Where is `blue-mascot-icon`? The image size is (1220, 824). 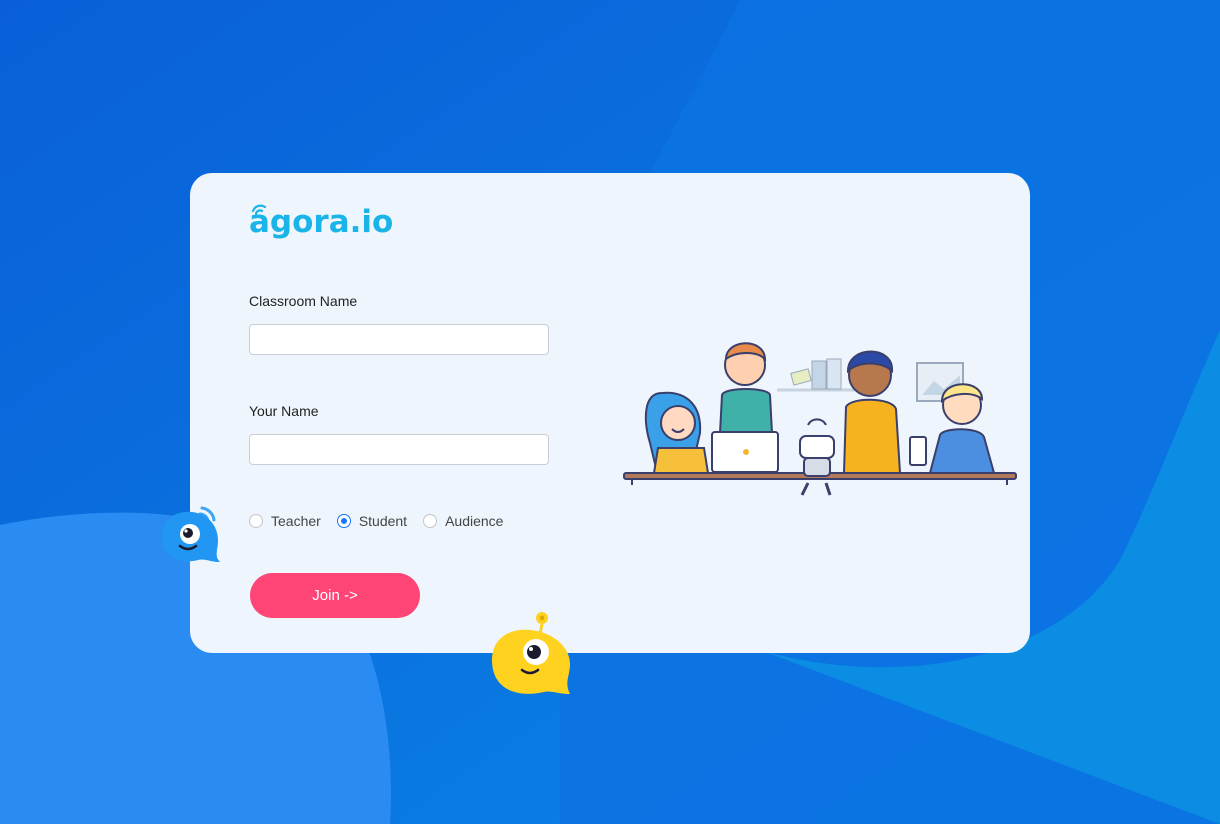
blue-mascot-icon is located at coordinates (191, 534).